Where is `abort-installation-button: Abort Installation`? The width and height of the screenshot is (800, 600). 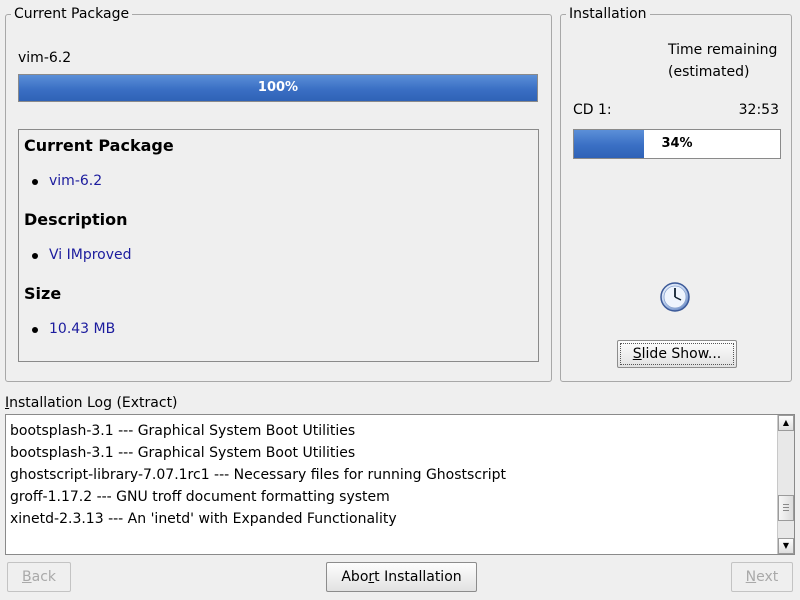 abort-installation-button: Abort Installation is located at coordinates (401, 577).